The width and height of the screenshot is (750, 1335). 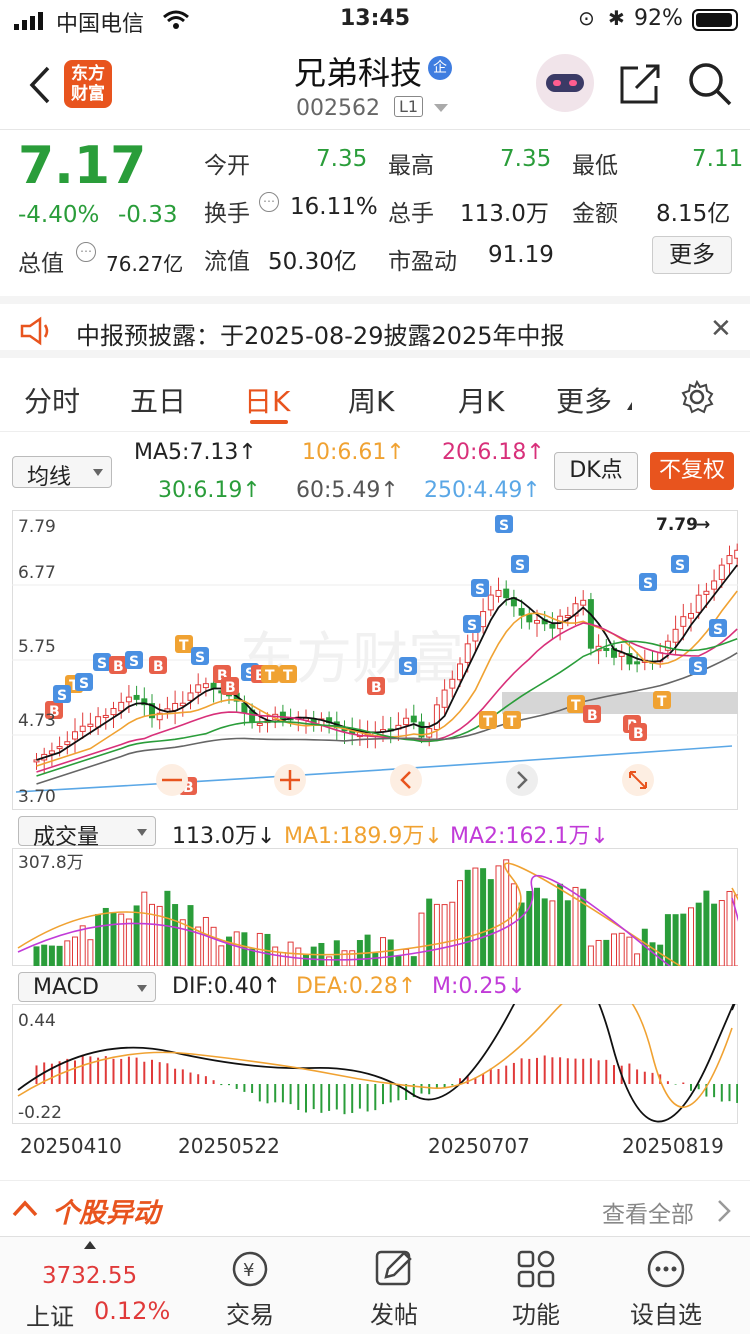 What do you see at coordinates (721, 329) in the screenshot?
I see `close-icon: ✕` at bounding box center [721, 329].